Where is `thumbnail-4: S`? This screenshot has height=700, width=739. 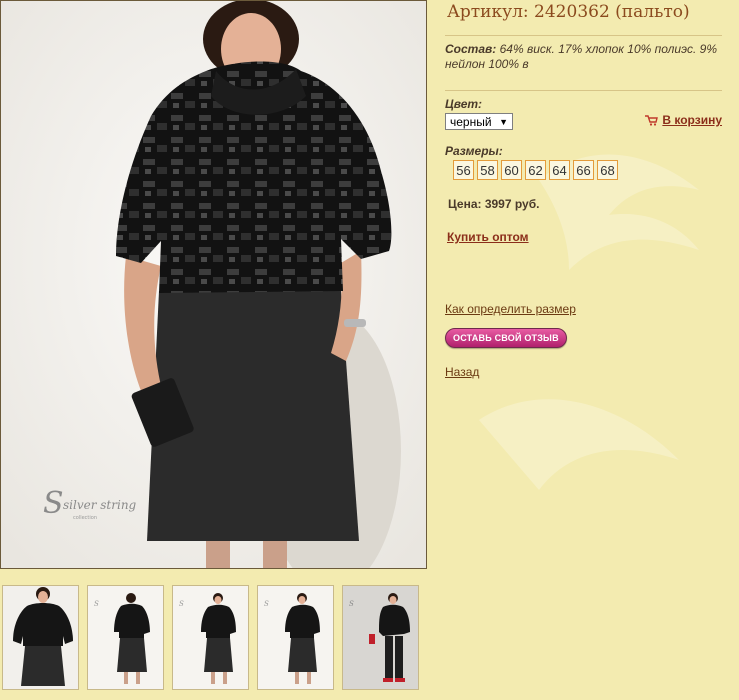
thumbnail-4: S is located at coordinates (295, 637).